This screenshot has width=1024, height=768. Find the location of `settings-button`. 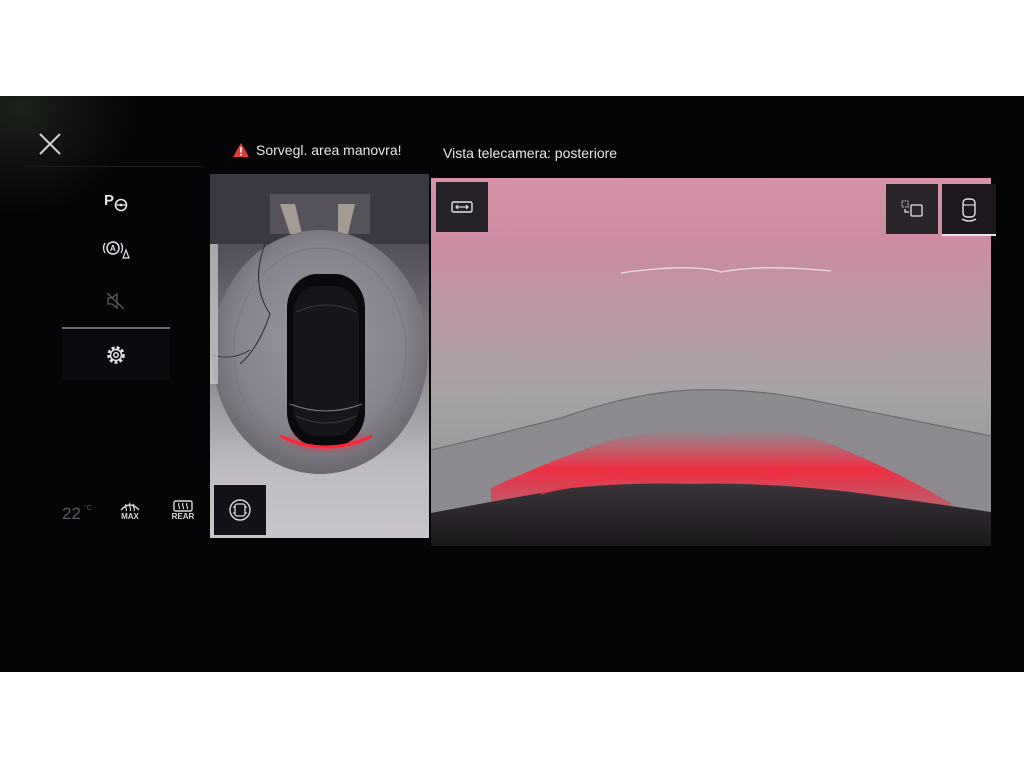

settings-button is located at coordinates (116, 355).